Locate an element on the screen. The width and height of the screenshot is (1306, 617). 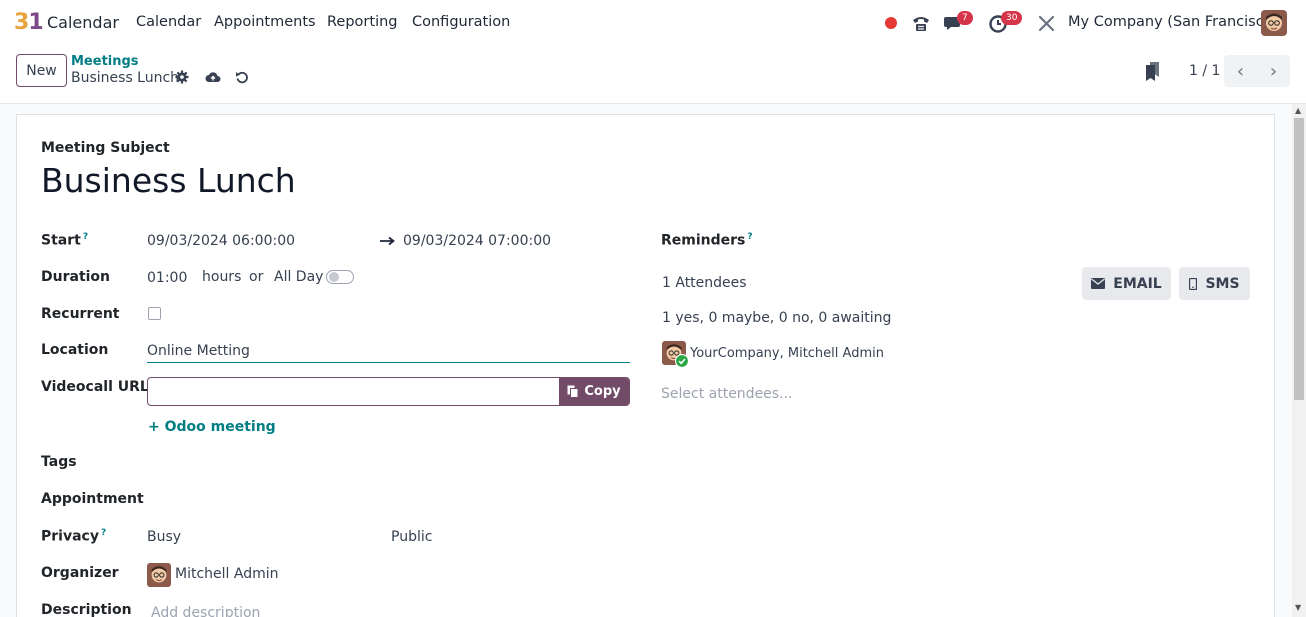
breadcrumb-current: Business Lunch is located at coordinates (125, 78).